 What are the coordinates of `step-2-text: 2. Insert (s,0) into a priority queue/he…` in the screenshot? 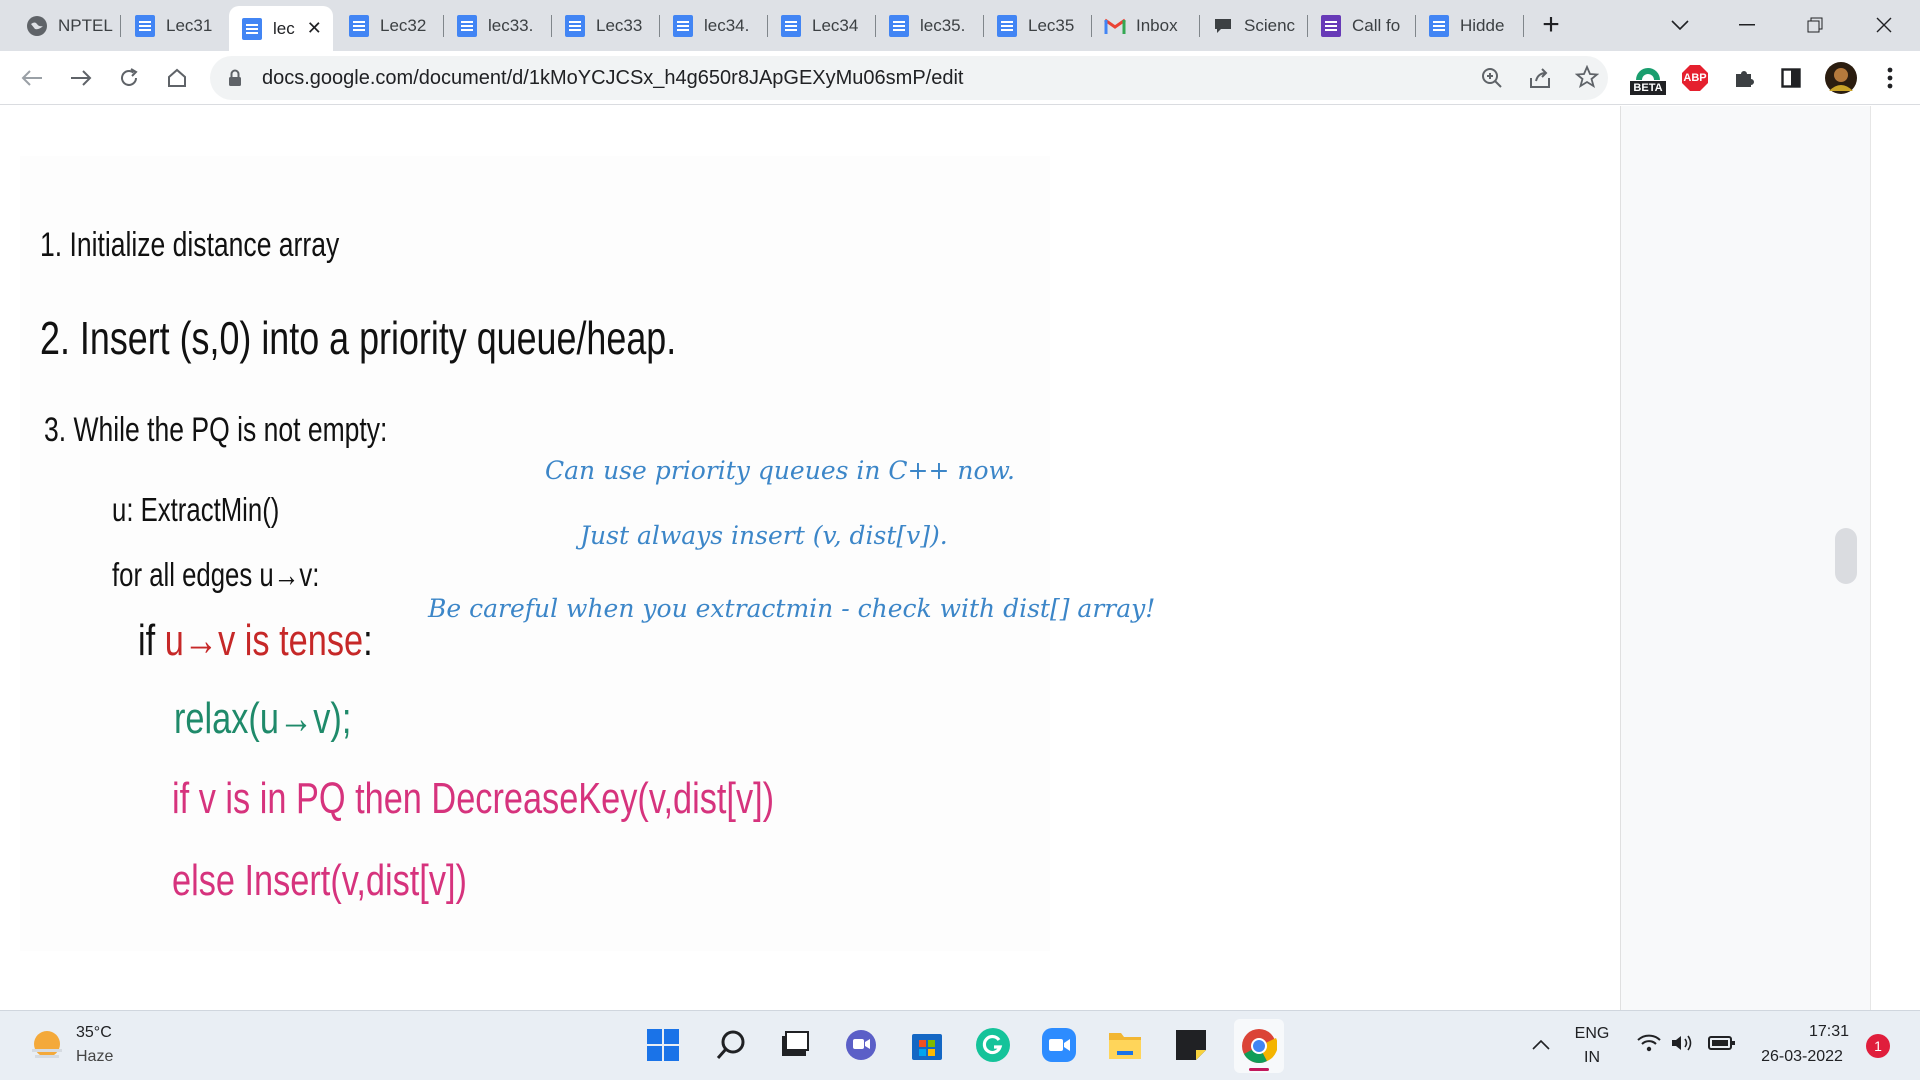 It's located at (358, 338).